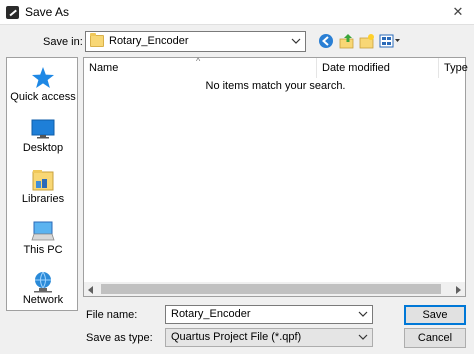 The height and width of the screenshot is (354, 474). I want to click on save-as-type-label: Save as type:, so click(119, 338).